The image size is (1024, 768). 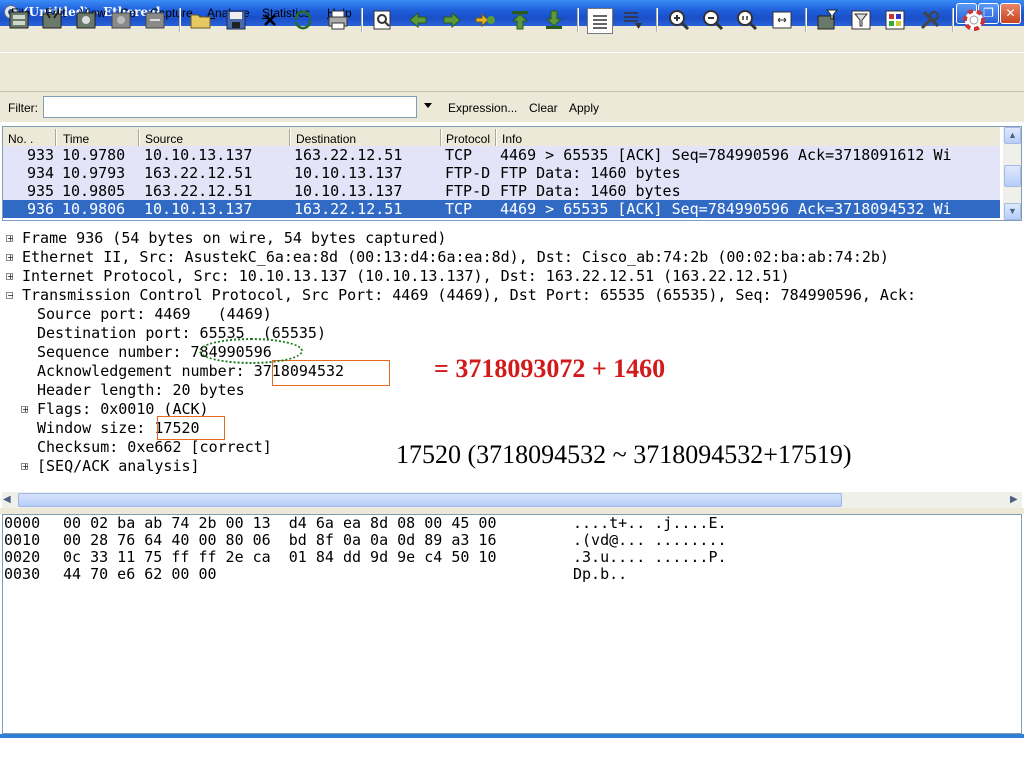 What do you see at coordinates (861, 20) in the screenshot?
I see `display-filter-icon` at bounding box center [861, 20].